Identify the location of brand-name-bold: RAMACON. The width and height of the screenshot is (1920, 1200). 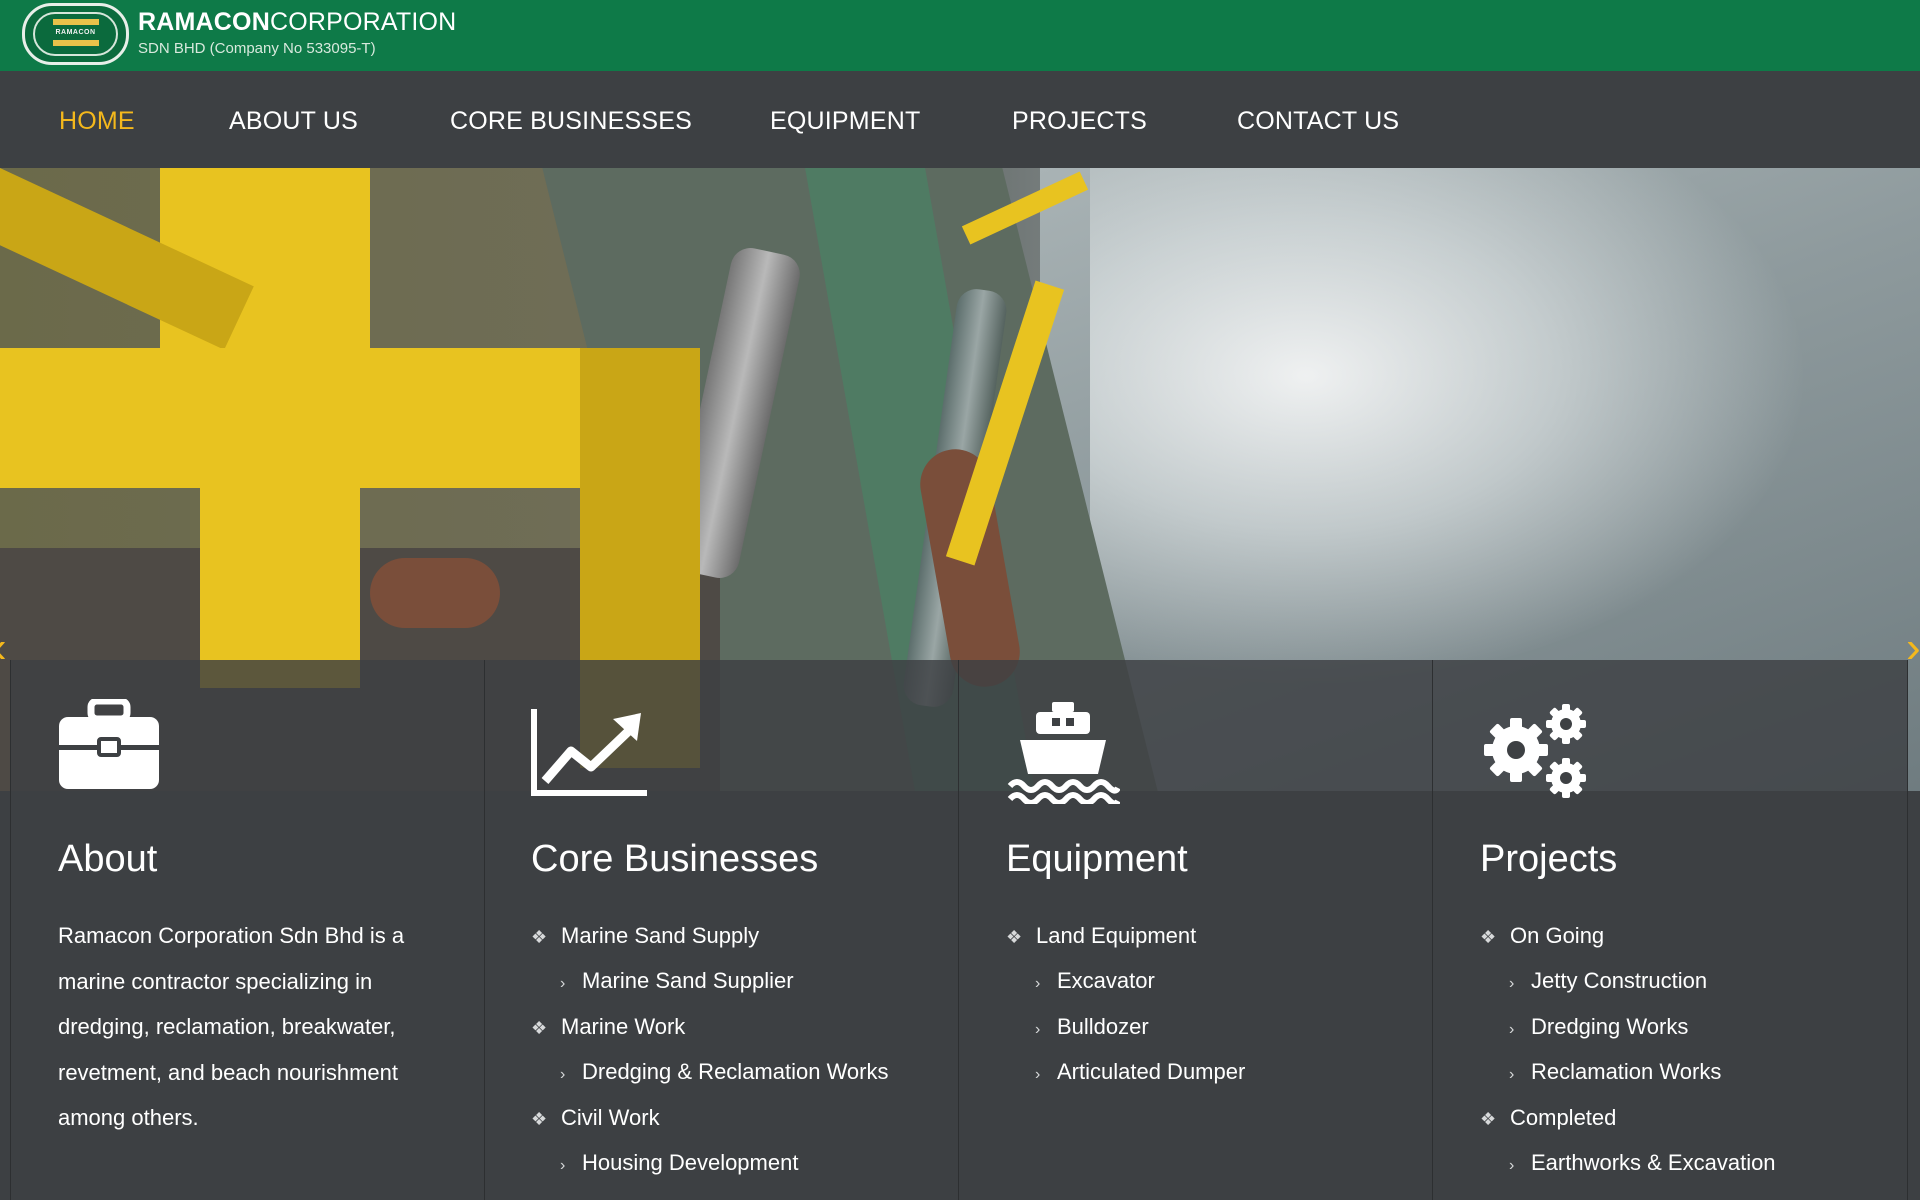
(204, 22).